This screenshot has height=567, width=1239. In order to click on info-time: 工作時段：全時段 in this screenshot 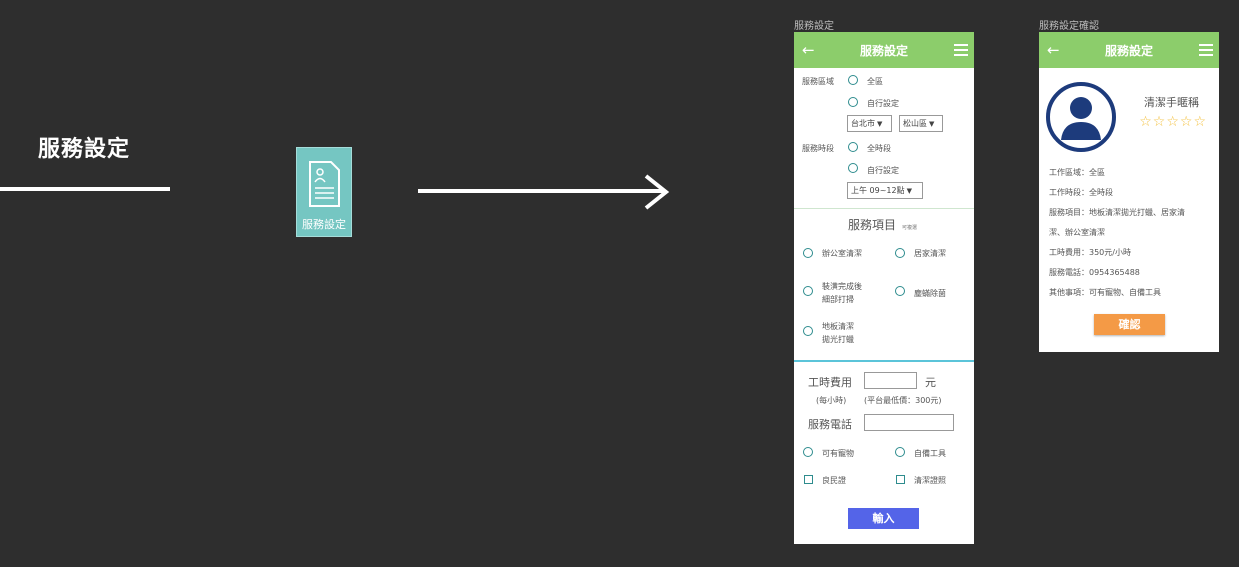, I will do `click(1081, 192)`.